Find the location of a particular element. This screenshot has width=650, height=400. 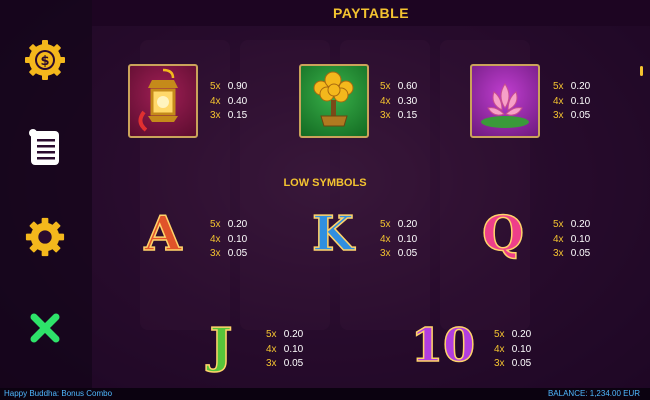

lantern-paytable: 5x 0.90 4x 0.40 3x 0.15 is located at coordinates (228, 102).